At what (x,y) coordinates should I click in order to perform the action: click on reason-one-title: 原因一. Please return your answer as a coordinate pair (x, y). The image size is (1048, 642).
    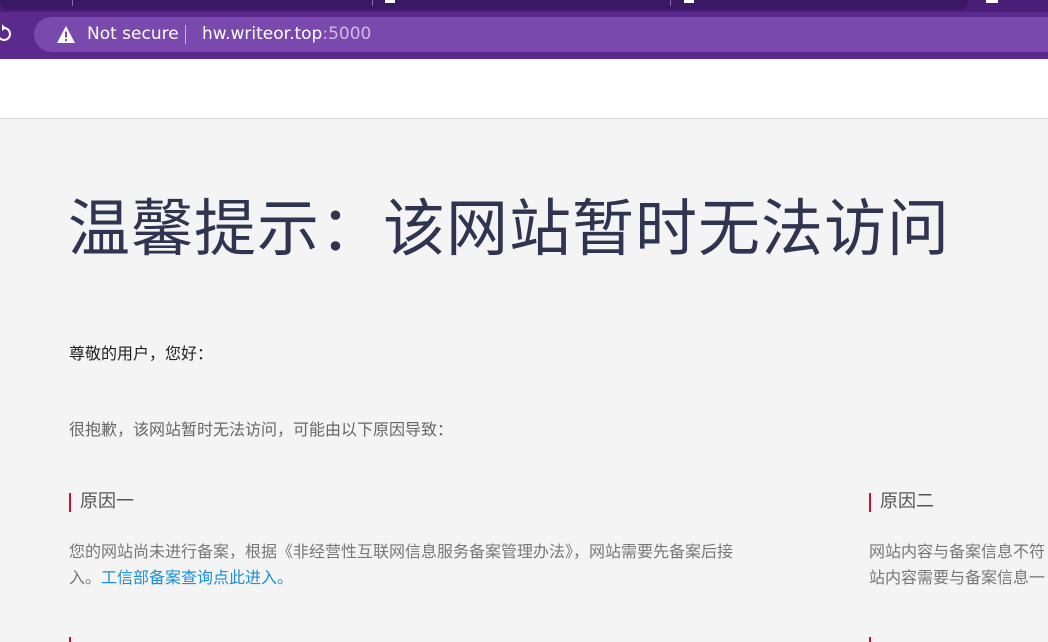
    Looking at the image, I should click on (441, 502).